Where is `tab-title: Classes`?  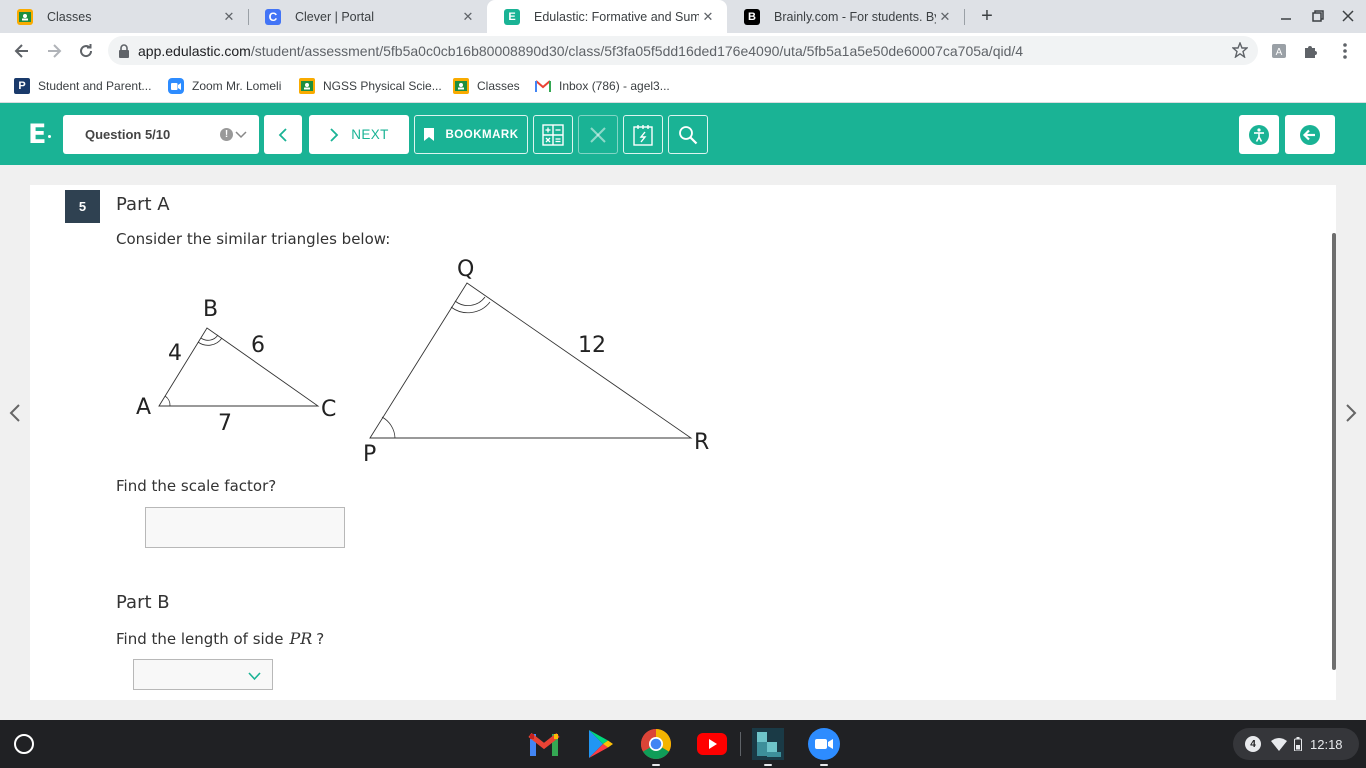
tab-title: Classes is located at coordinates (69, 16).